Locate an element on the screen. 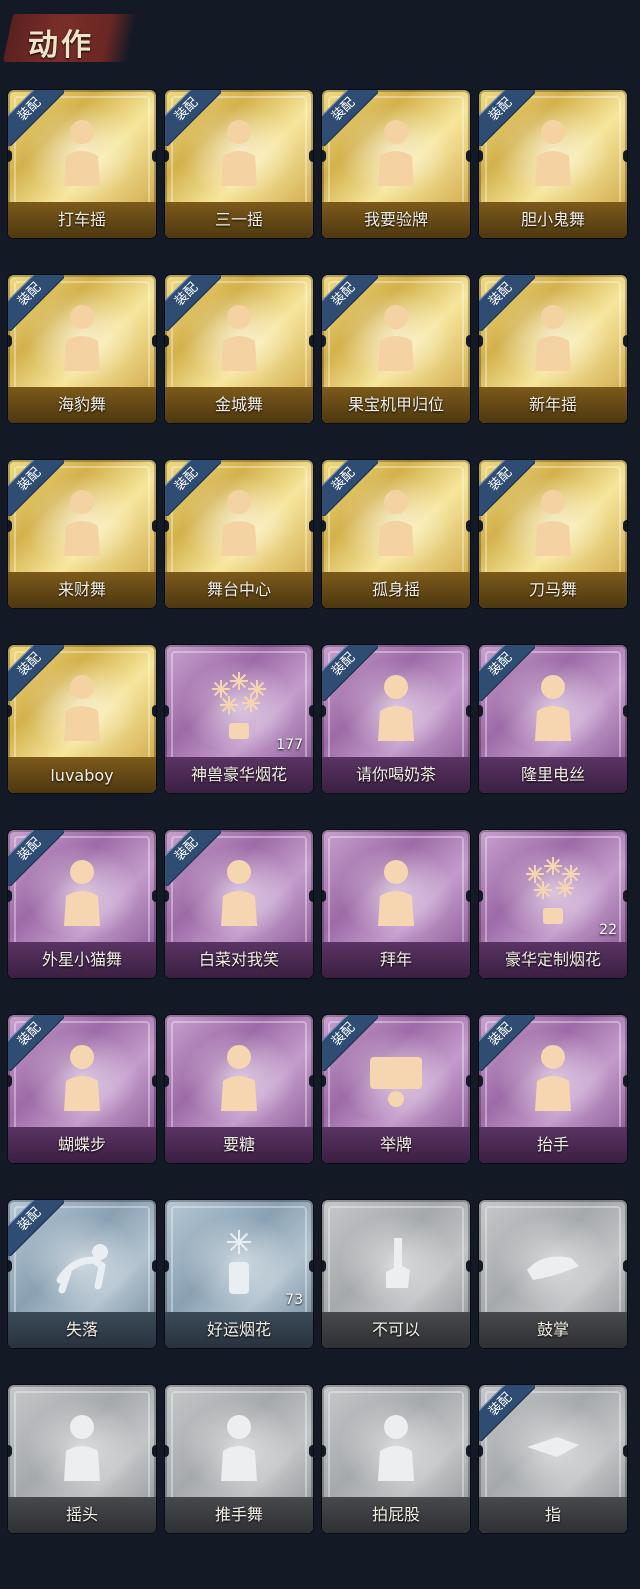 The width and height of the screenshot is (640, 1589). action-card: 蝴蝶步 装配 is located at coordinates (82, 1089).